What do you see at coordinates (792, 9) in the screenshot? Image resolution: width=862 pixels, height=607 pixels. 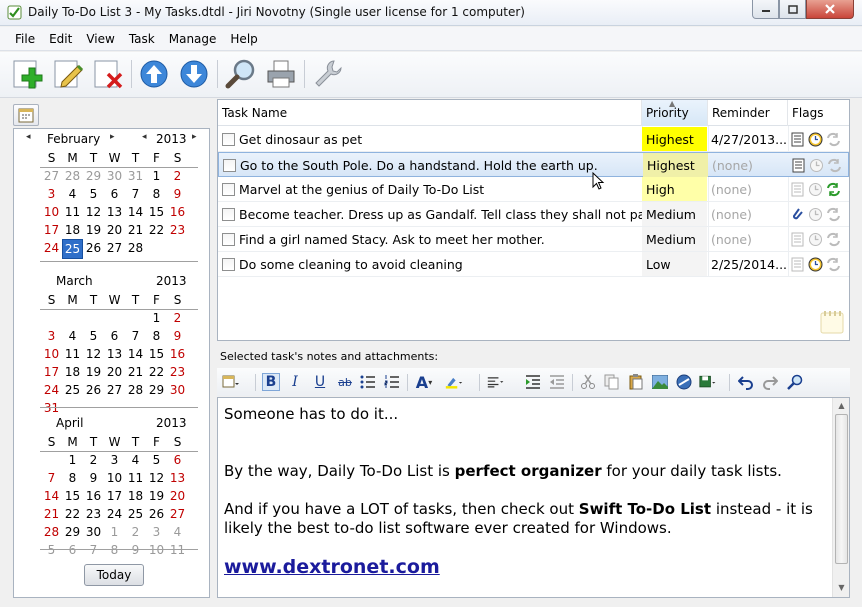 I see `maximize-button` at bounding box center [792, 9].